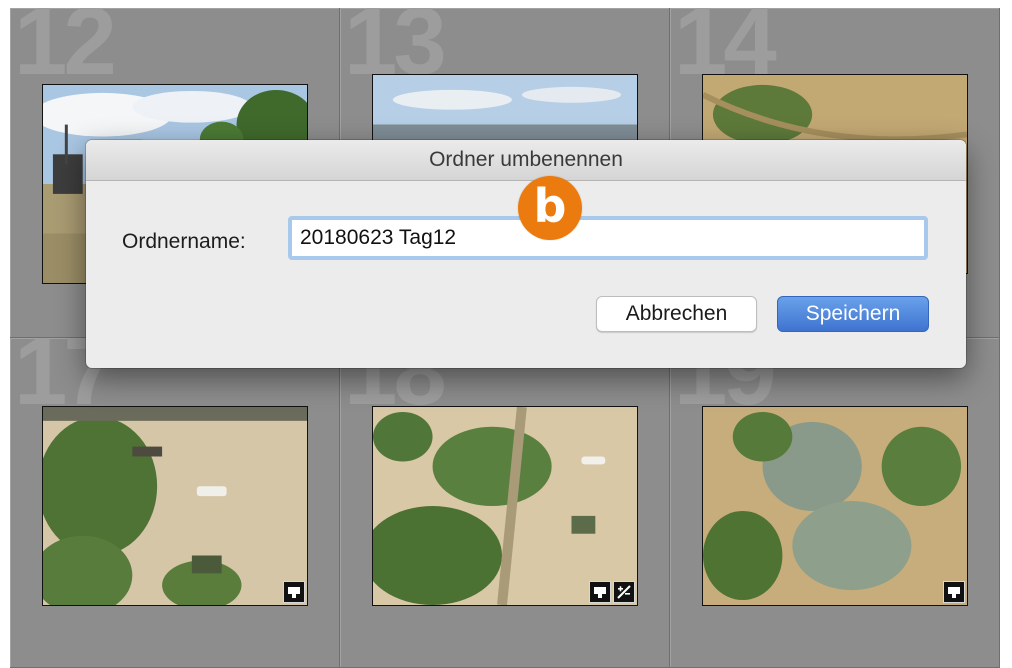 This screenshot has width=1012, height=668. Describe the element at coordinates (550, 208) in the screenshot. I see `callout-marker: b` at that location.